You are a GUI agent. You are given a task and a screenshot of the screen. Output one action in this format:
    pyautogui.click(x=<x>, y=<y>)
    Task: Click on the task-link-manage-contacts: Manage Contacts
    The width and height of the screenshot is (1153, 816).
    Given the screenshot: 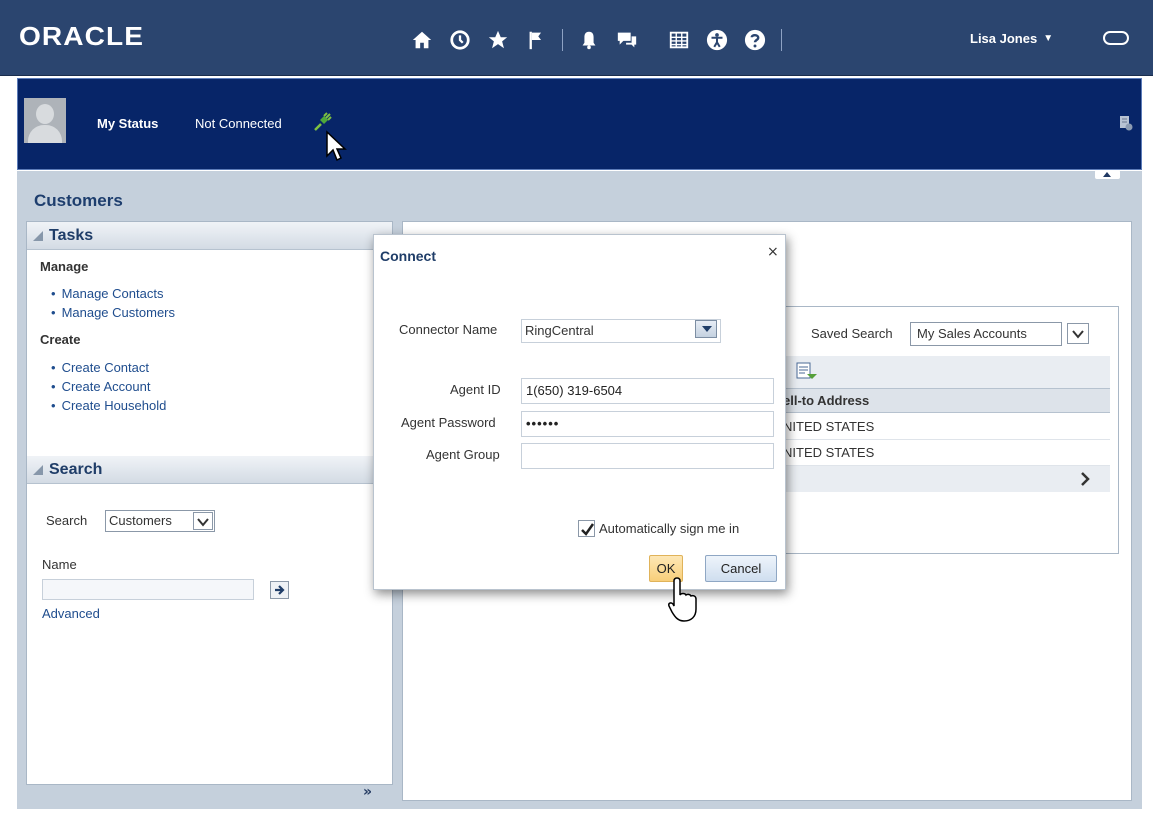 What is the action you would take?
    pyautogui.click(x=107, y=293)
    